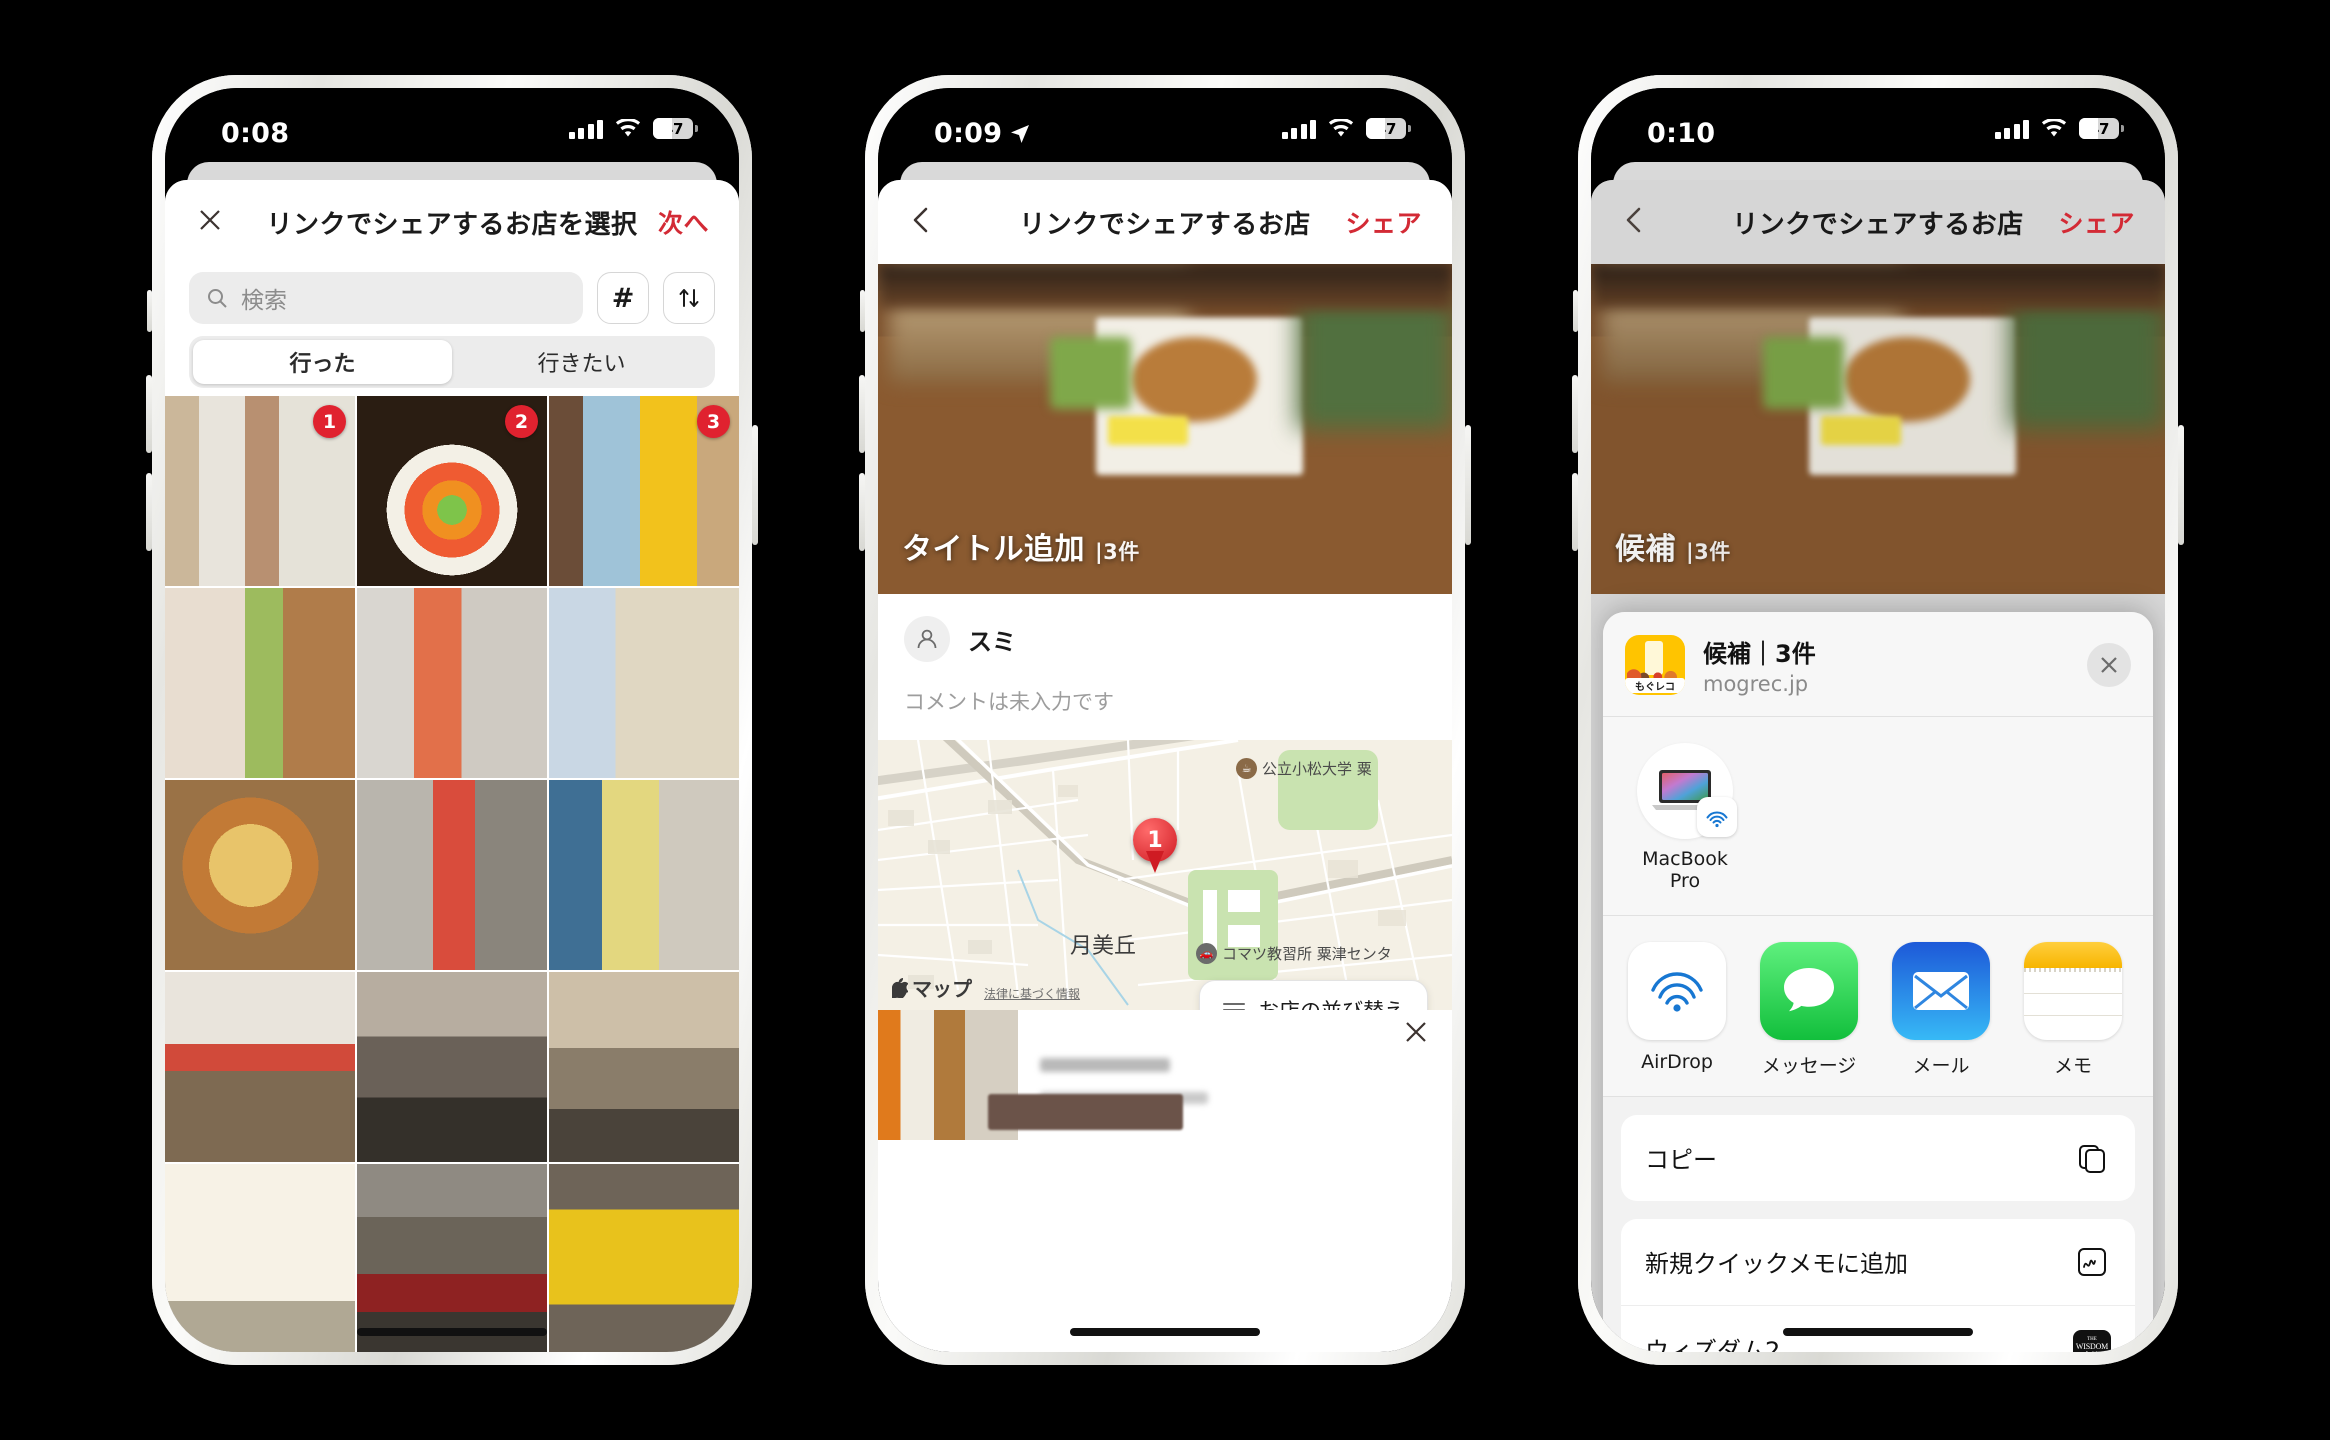  Describe the element at coordinates (386, 298) in the screenshot. I see `search-input: 検索` at that location.